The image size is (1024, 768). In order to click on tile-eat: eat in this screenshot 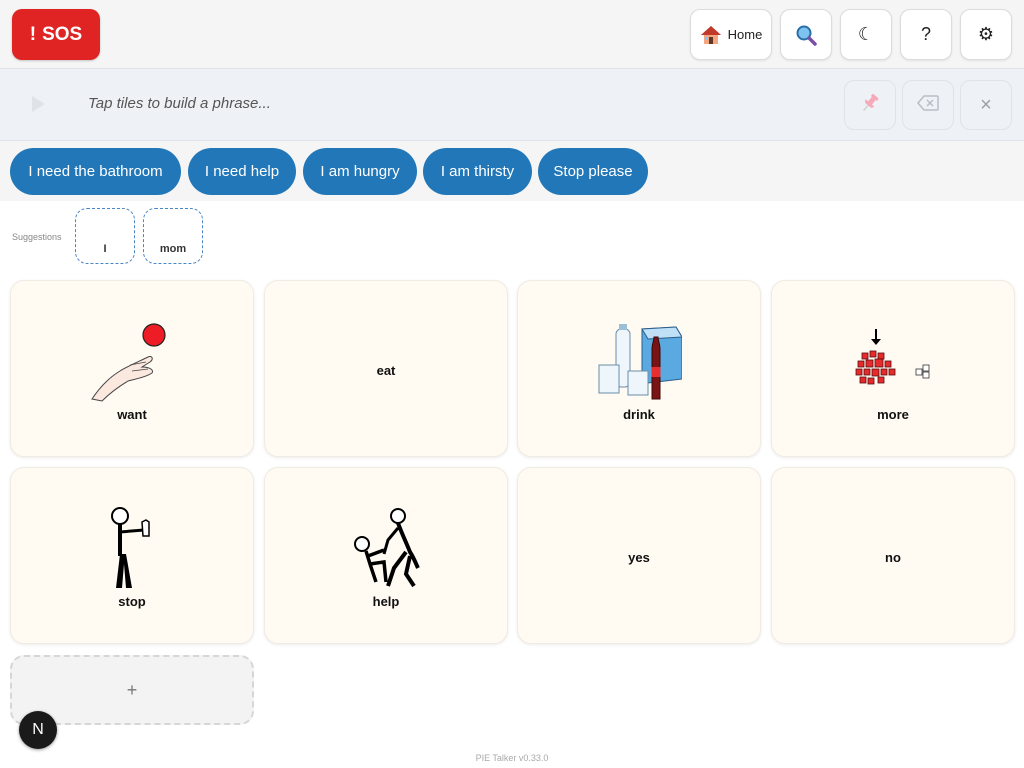, I will do `click(386, 368)`.